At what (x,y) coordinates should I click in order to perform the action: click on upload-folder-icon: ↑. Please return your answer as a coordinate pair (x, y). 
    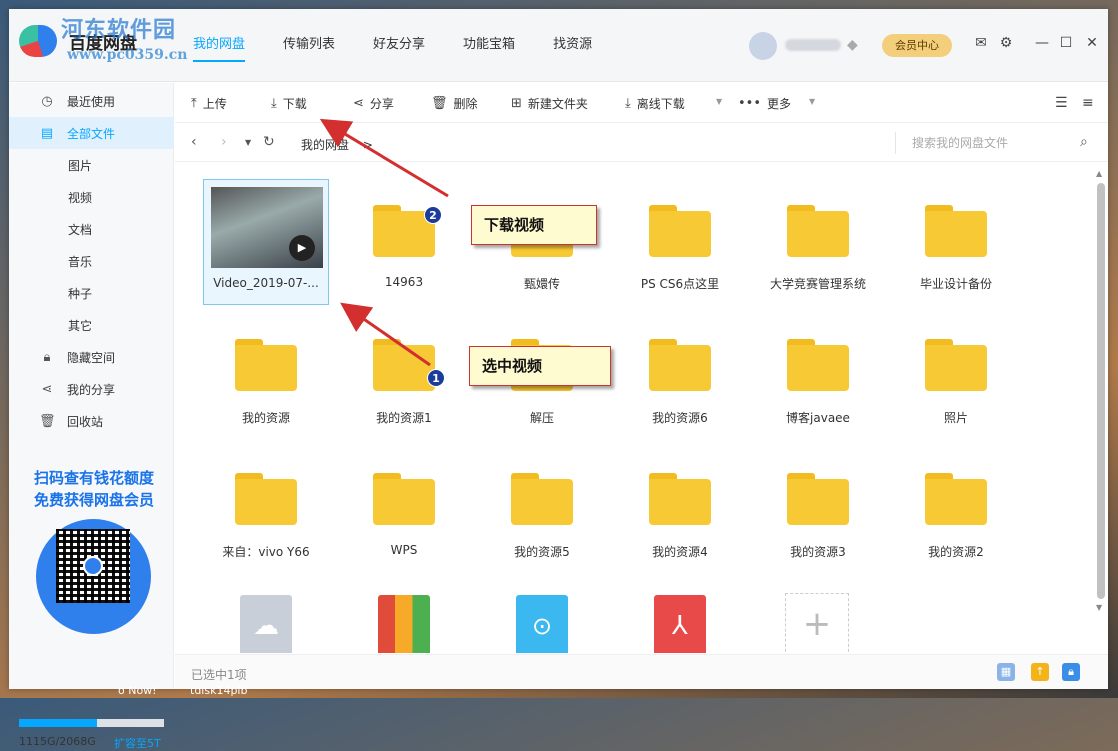
    Looking at the image, I should click on (1040, 672).